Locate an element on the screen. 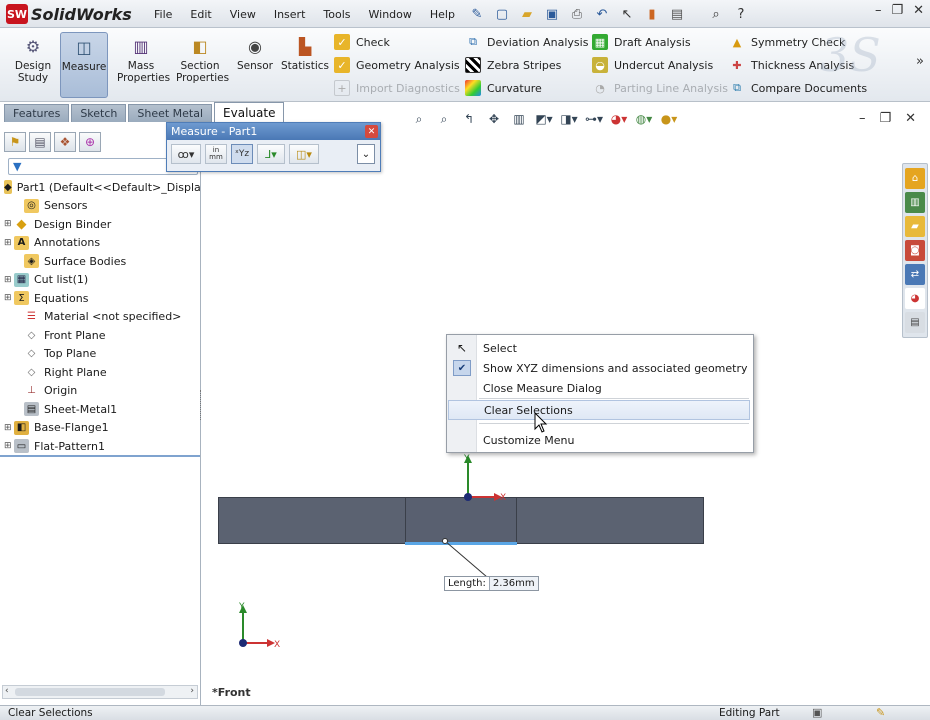 The width and height of the screenshot is (930, 720). status-editing-mode: Editing Part is located at coordinates (749, 713).